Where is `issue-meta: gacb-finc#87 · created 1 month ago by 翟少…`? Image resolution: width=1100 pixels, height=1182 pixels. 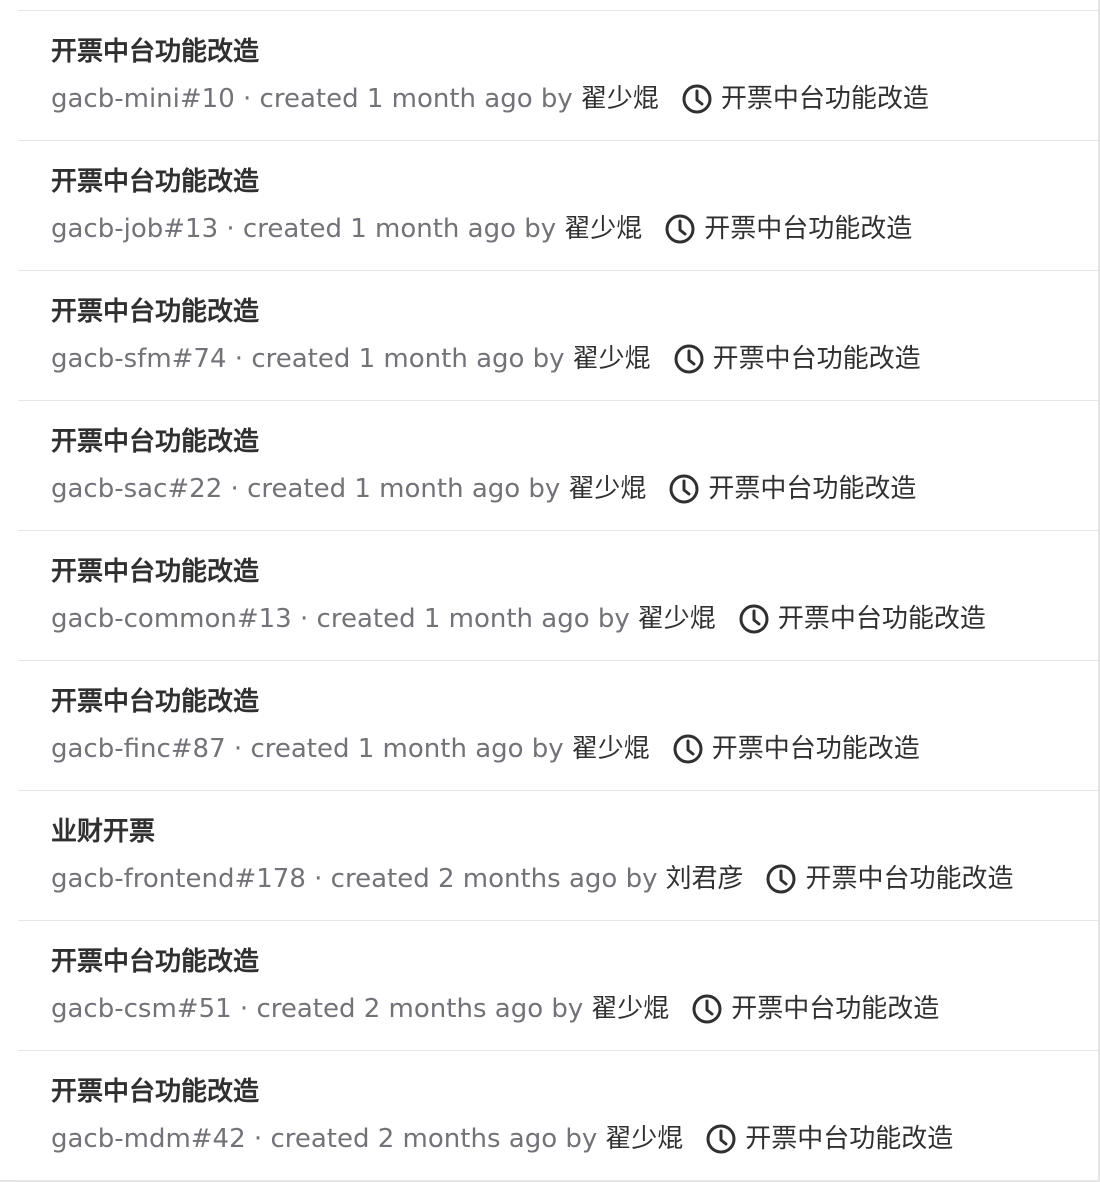
issue-meta: gacb-finc#87 · created 1 month ago by 翟少… is located at coordinates (485, 749).